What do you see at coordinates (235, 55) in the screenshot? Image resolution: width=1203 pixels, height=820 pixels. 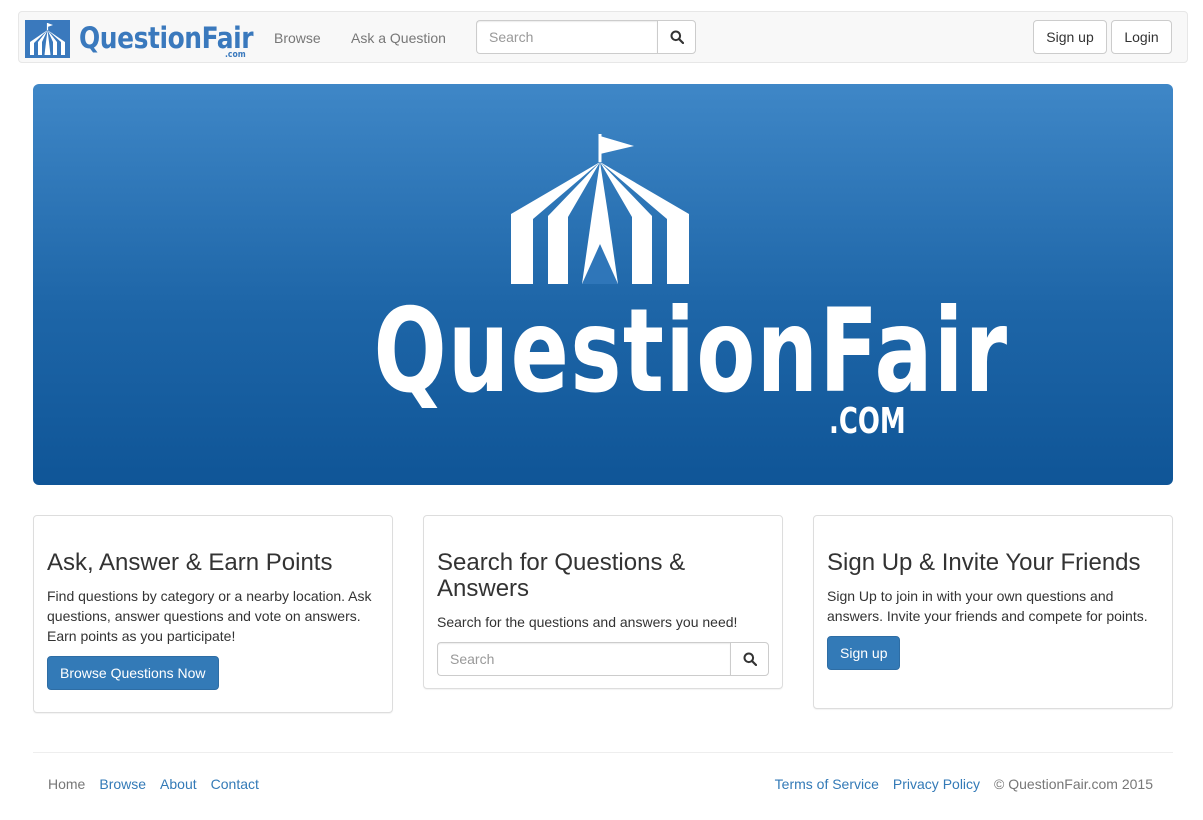 I see `brand-dotcom: .com` at bounding box center [235, 55].